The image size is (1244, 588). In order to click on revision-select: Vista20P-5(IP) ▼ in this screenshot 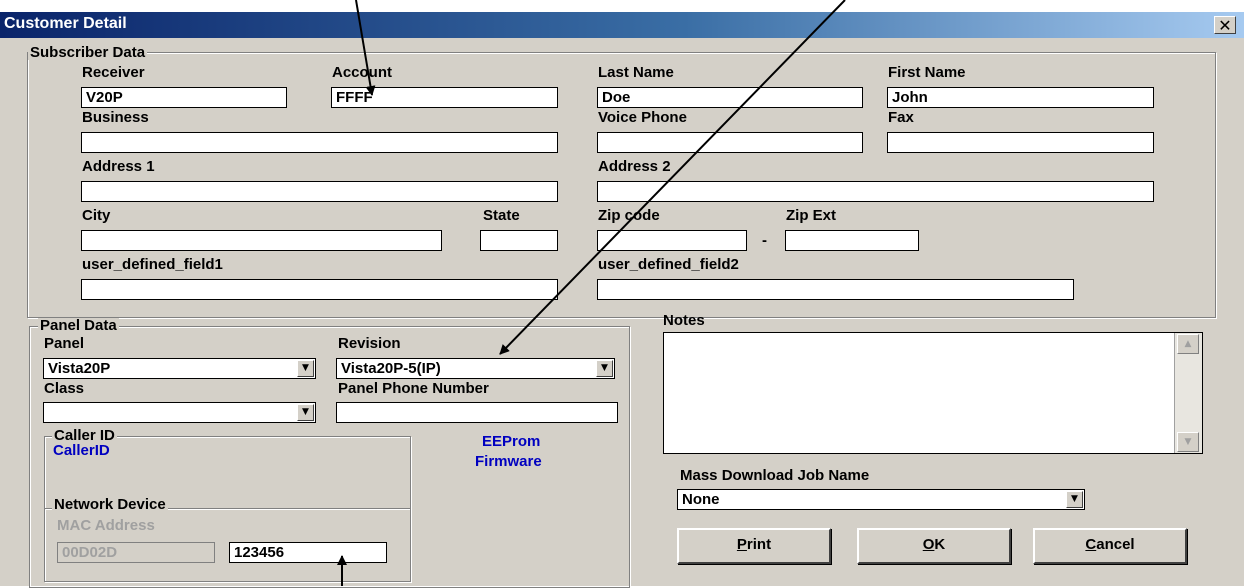, I will do `click(475, 368)`.